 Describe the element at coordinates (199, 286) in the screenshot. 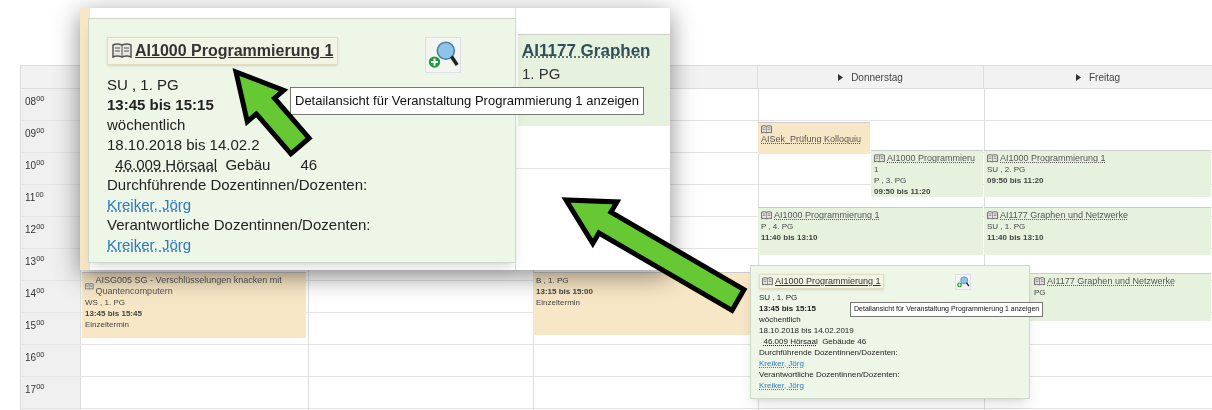

I see `event-title-link: AISG005 SG - Verschlüsselungen knacken mit Quantencomputern` at that location.